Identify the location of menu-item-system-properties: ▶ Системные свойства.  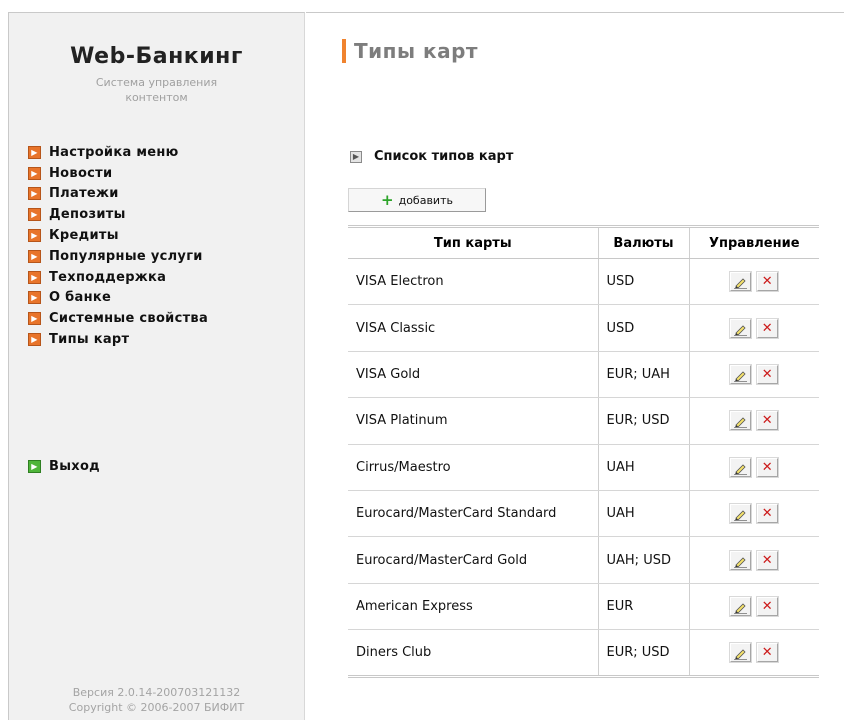
(118, 318).